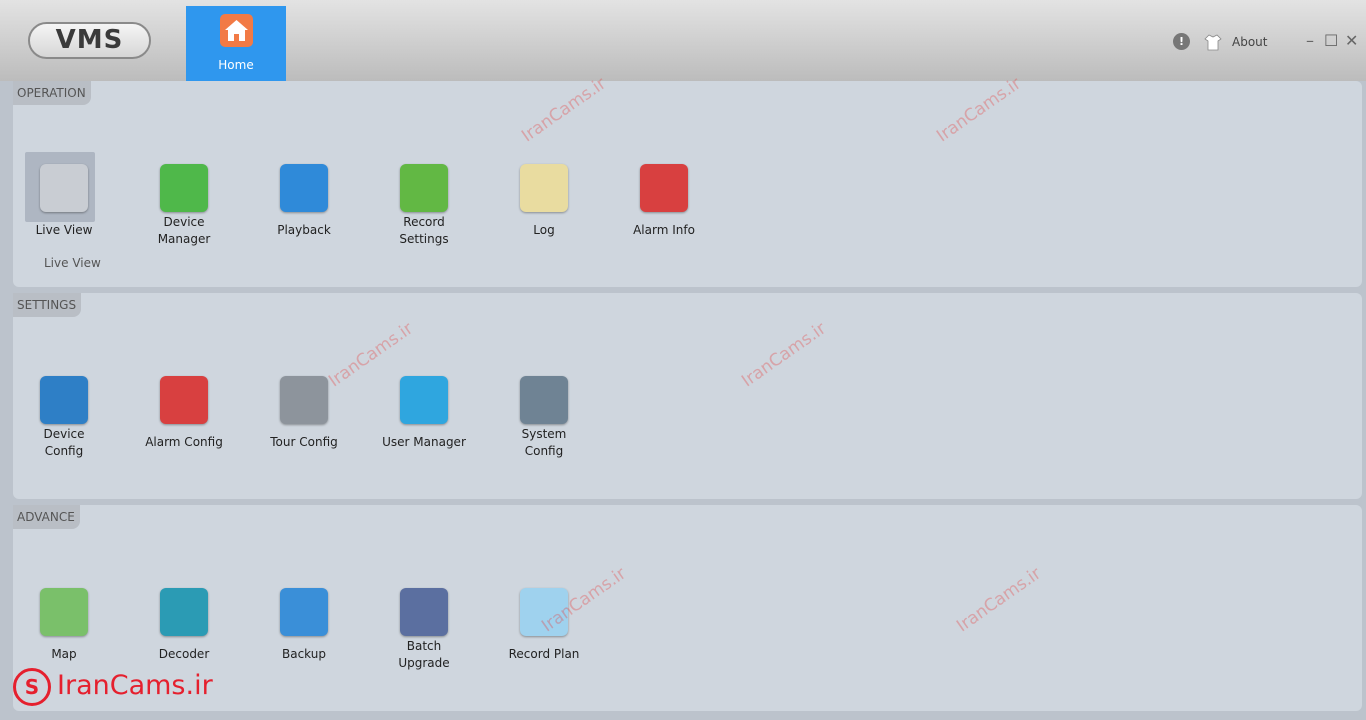 The width and height of the screenshot is (1366, 720). Describe the element at coordinates (544, 188) in the screenshot. I see `log-icon` at that location.